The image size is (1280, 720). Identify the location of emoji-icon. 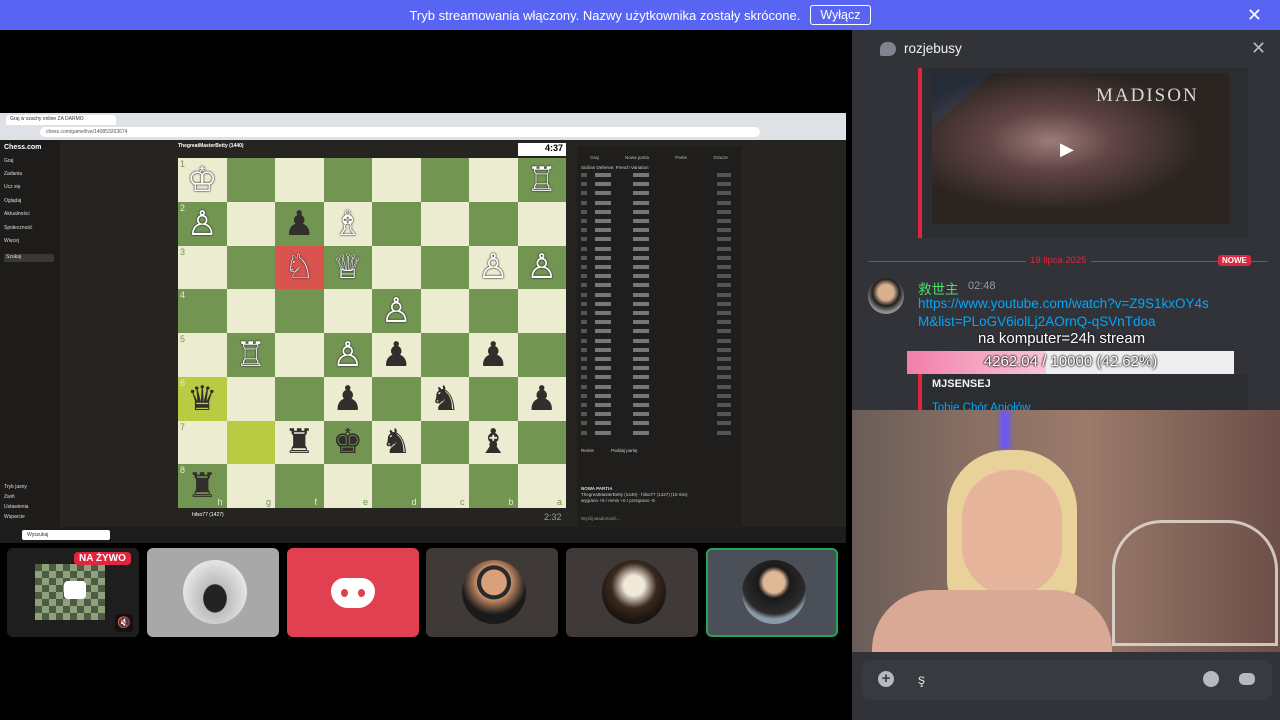
(1211, 679).